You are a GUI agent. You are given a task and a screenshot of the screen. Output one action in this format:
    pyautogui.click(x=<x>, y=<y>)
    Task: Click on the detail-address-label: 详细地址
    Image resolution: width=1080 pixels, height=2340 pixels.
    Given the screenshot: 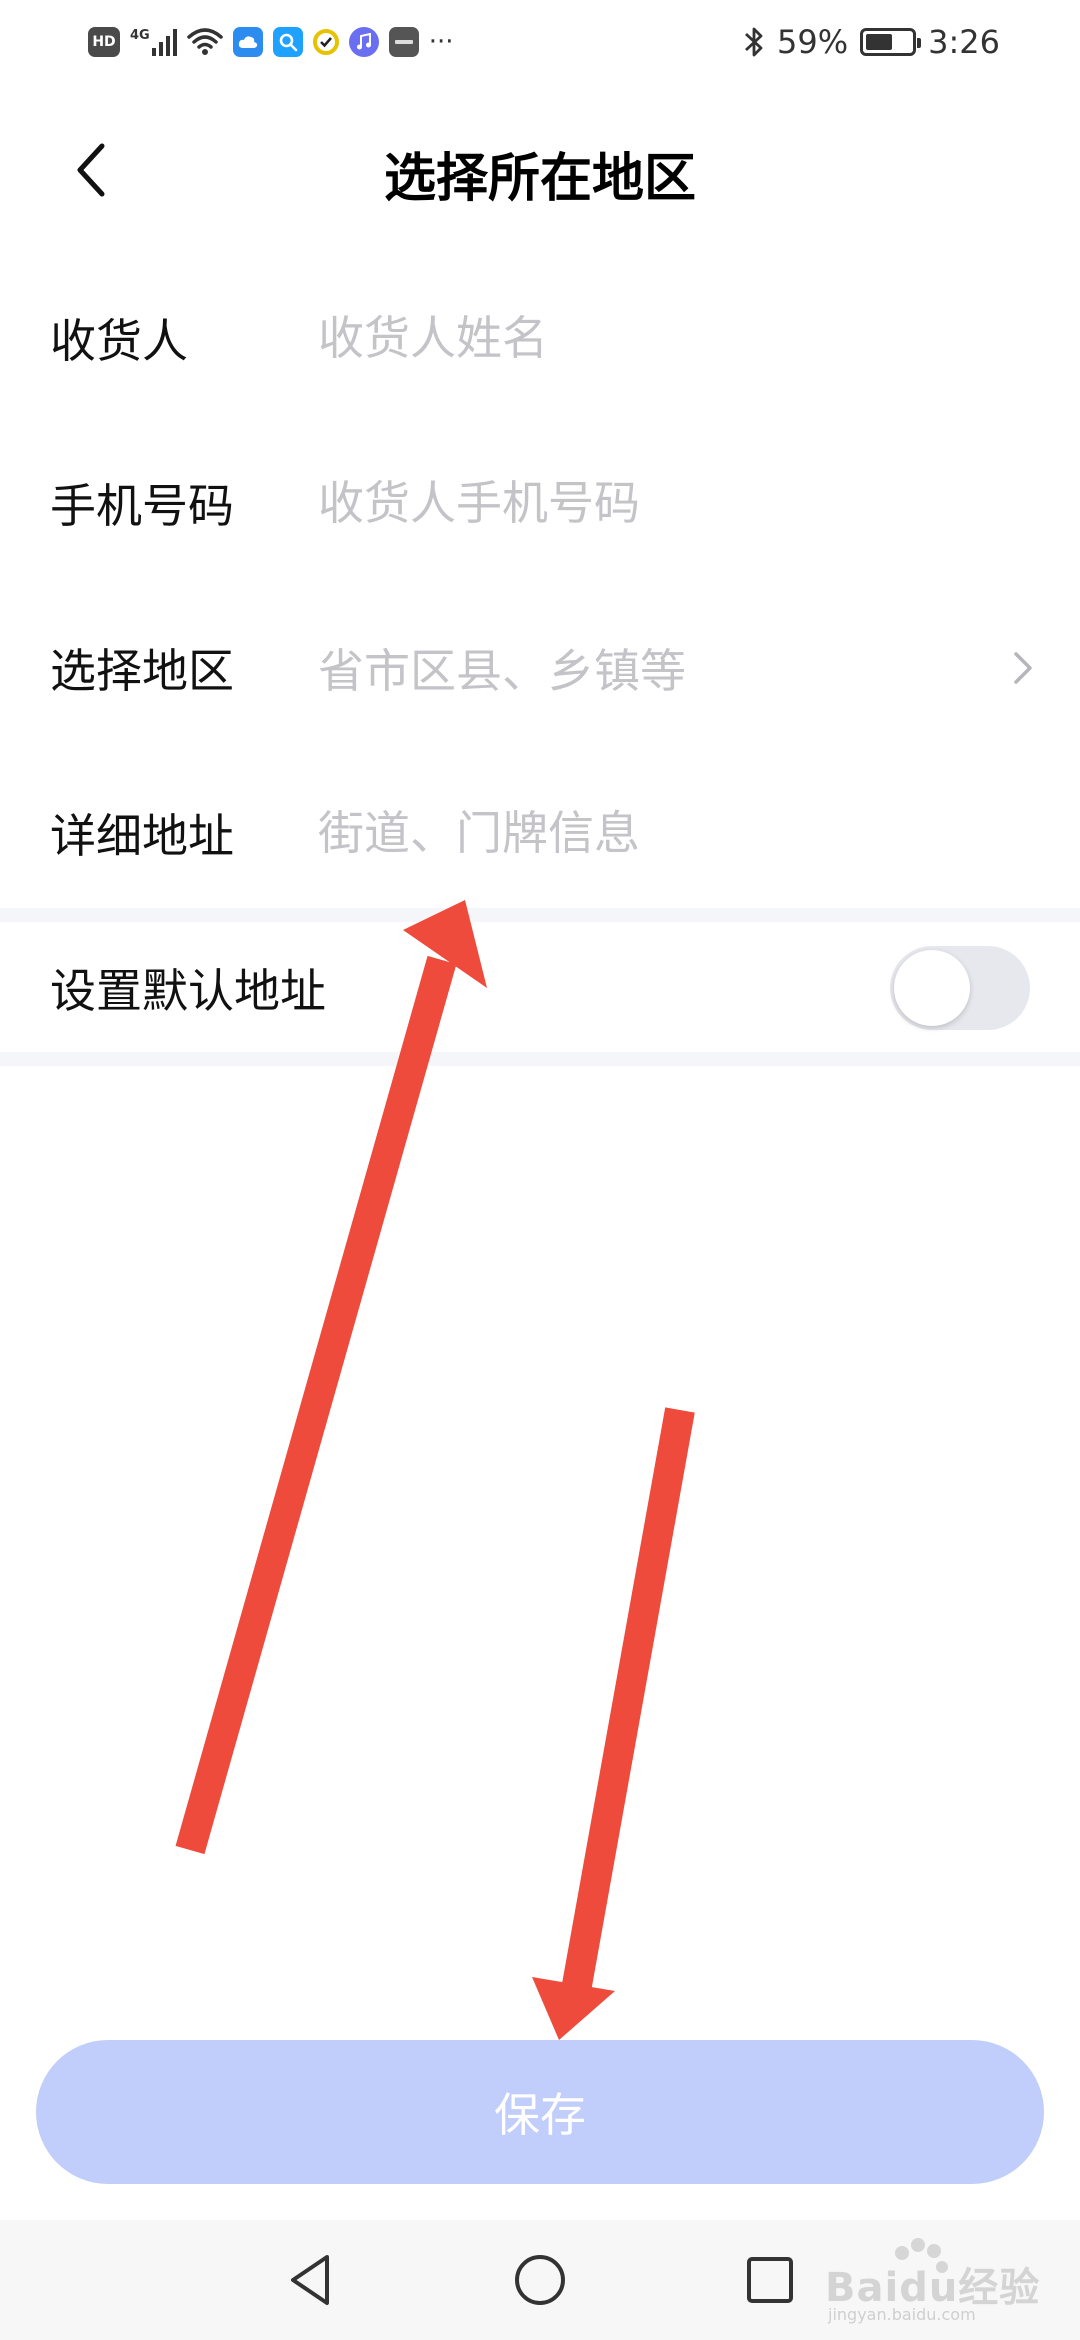 What is the action you would take?
    pyautogui.click(x=142, y=835)
    